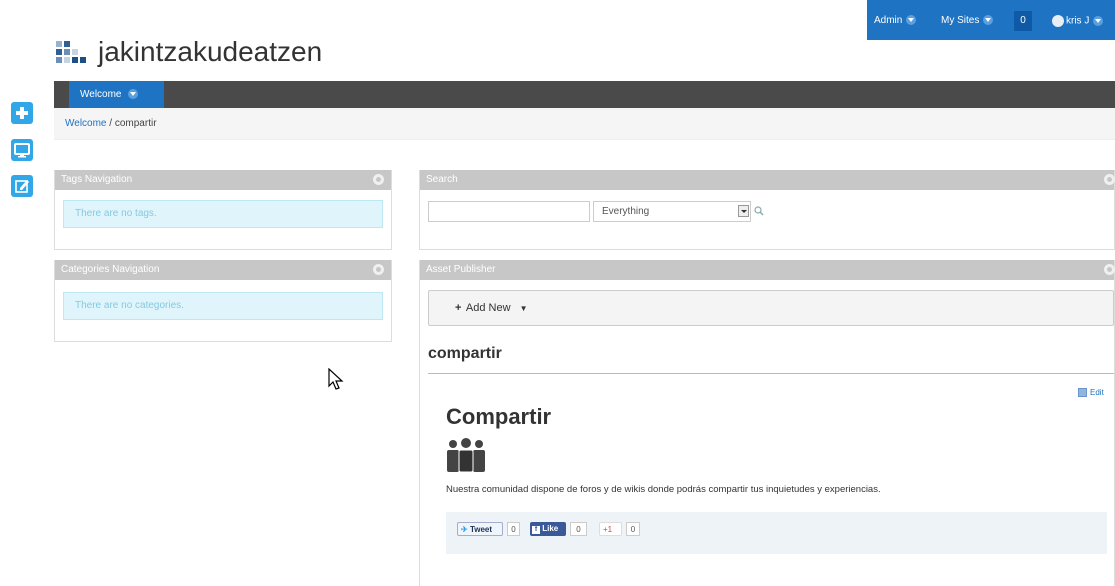 Image resolution: width=1115 pixels, height=586 pixels. I want to click on search-input, so click(509, 211).